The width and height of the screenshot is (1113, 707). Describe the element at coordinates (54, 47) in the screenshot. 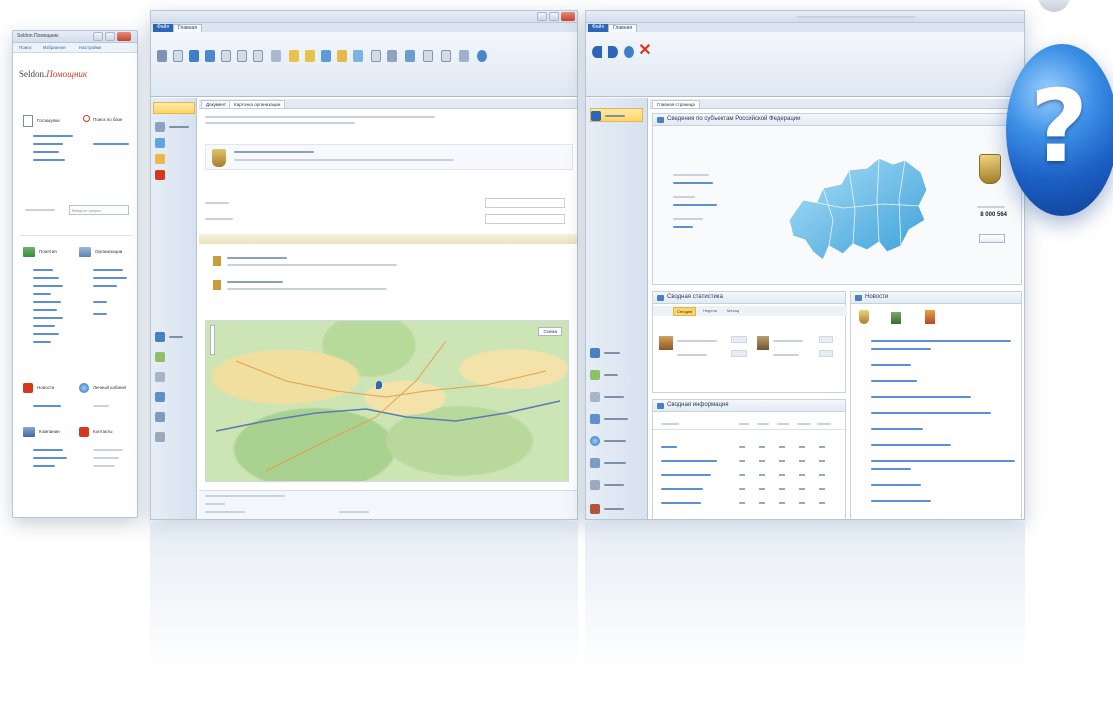

I see `toolbar-item-favorites: Избранное` at that location.